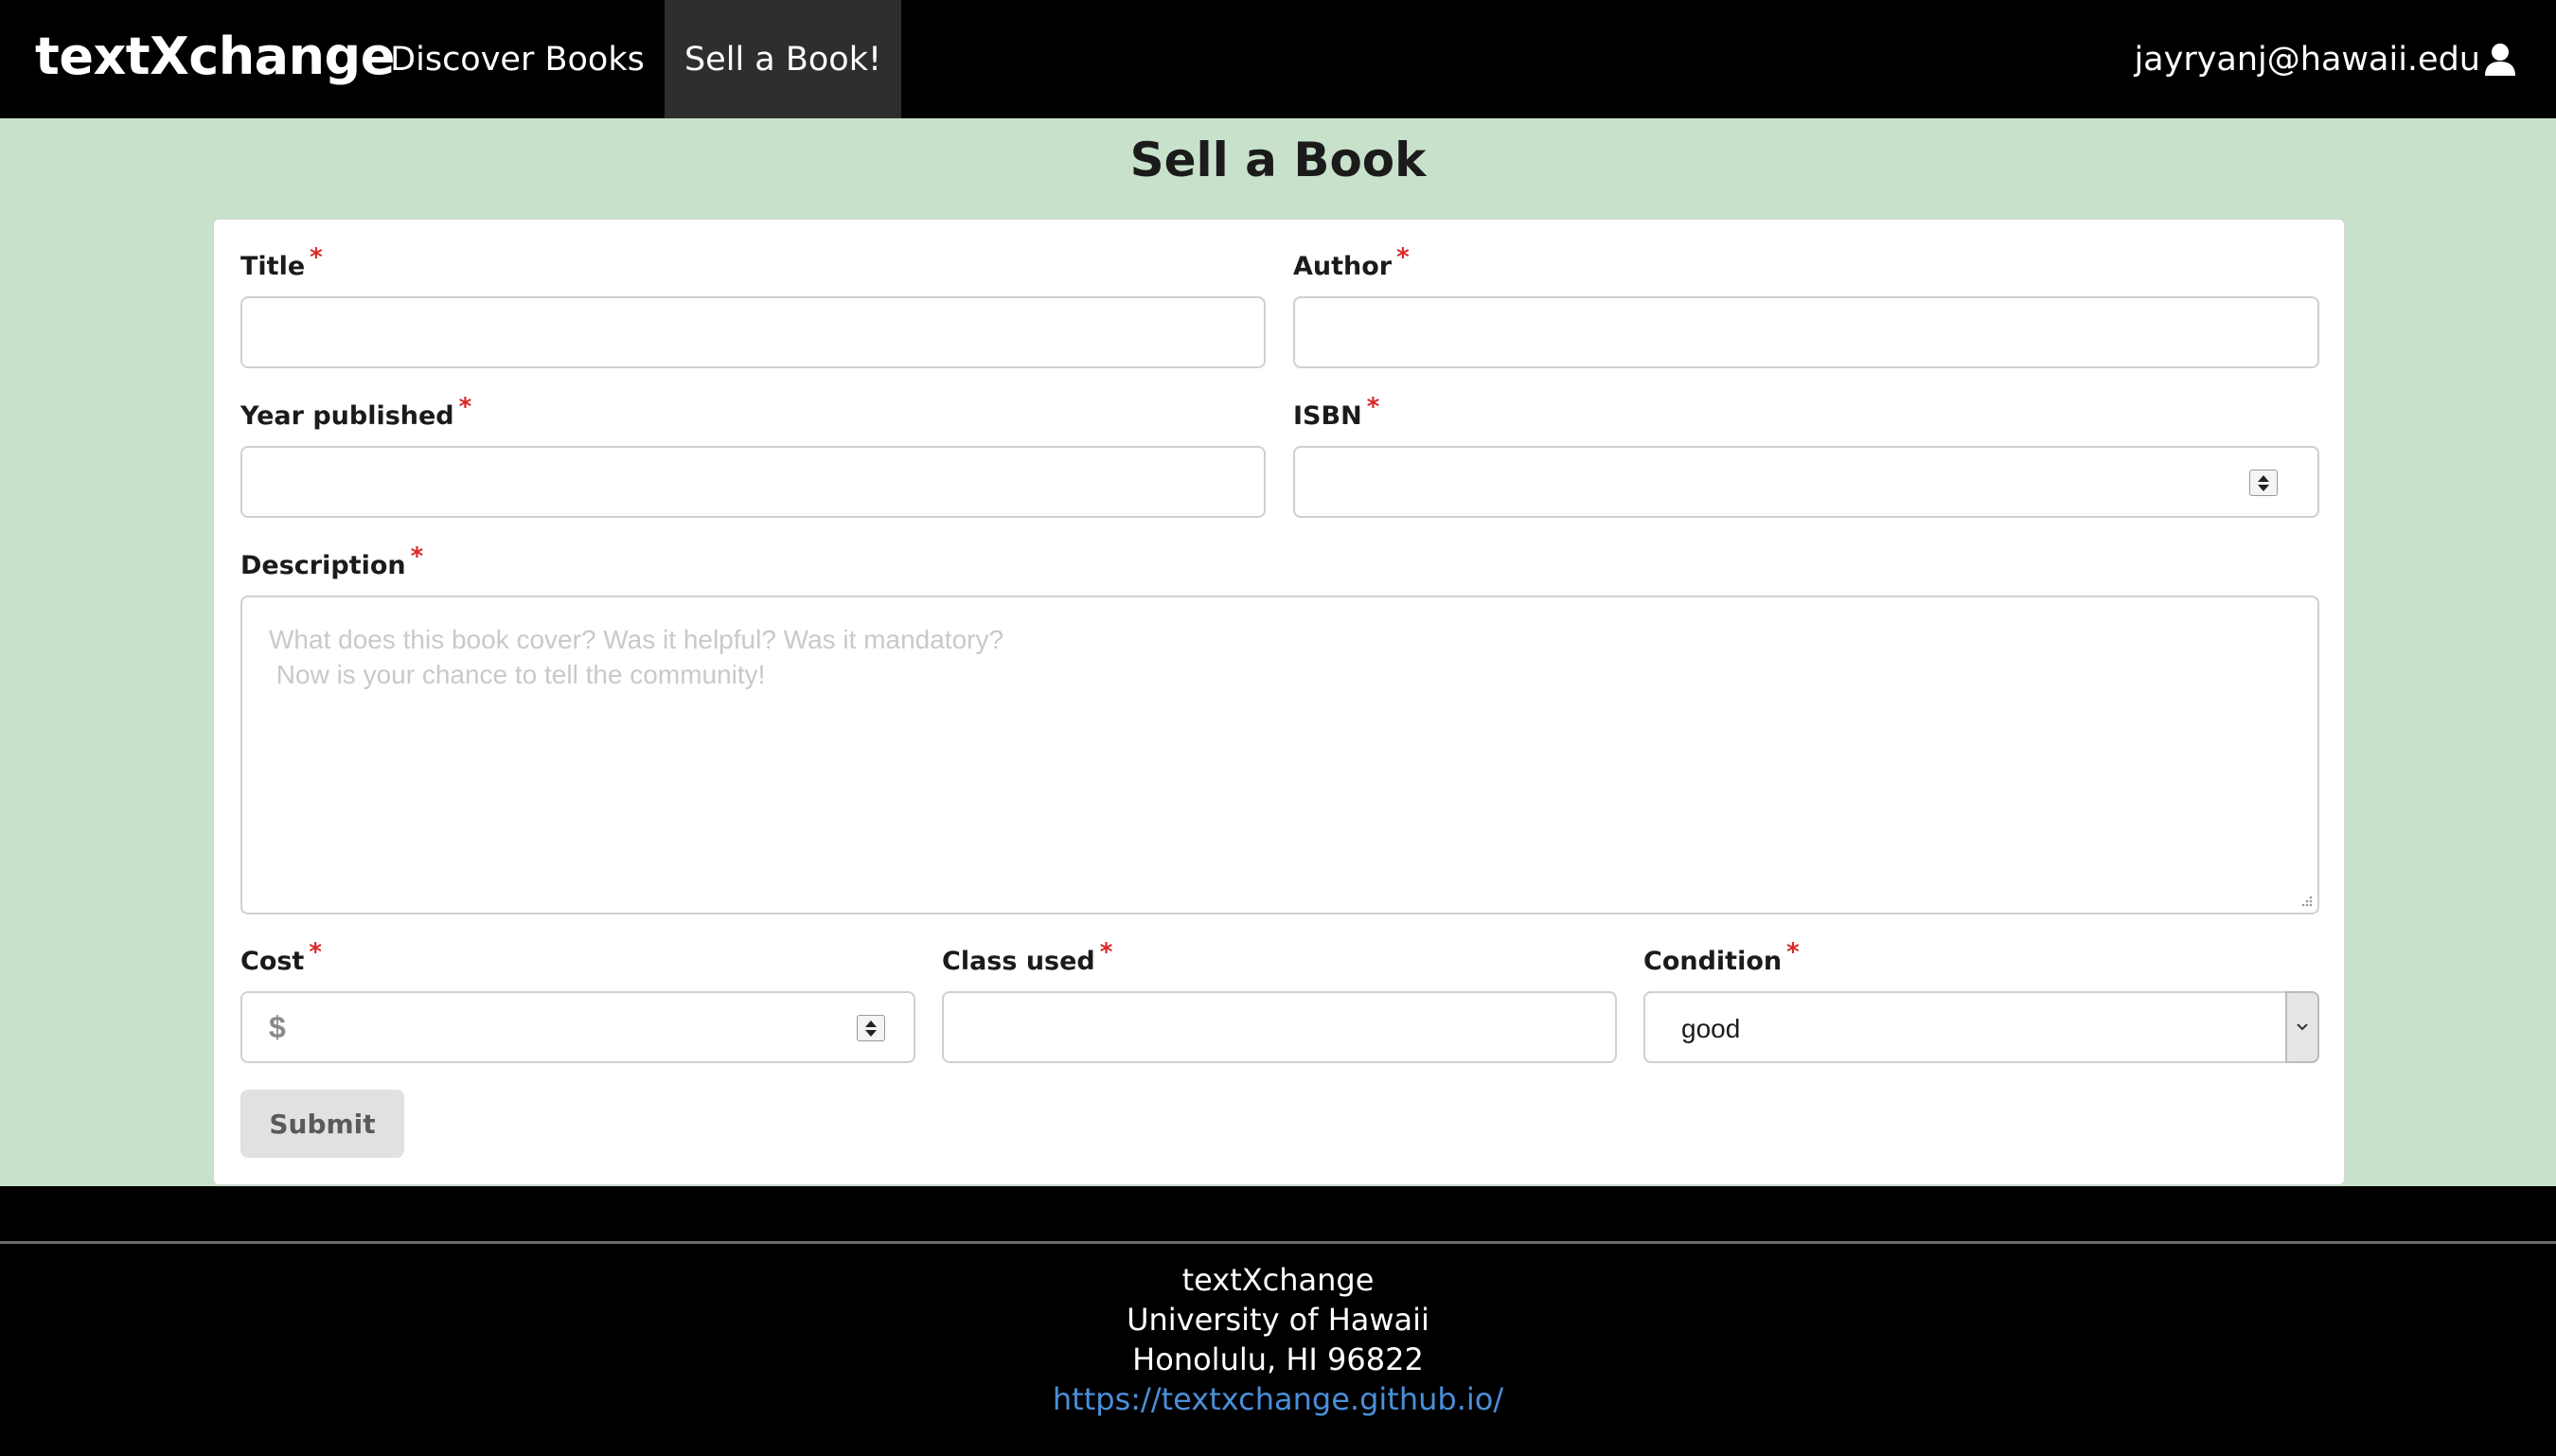 The height and width of the screenshot is (1456, 2556). I want to click on description-label: Description *, so click(332, 561).